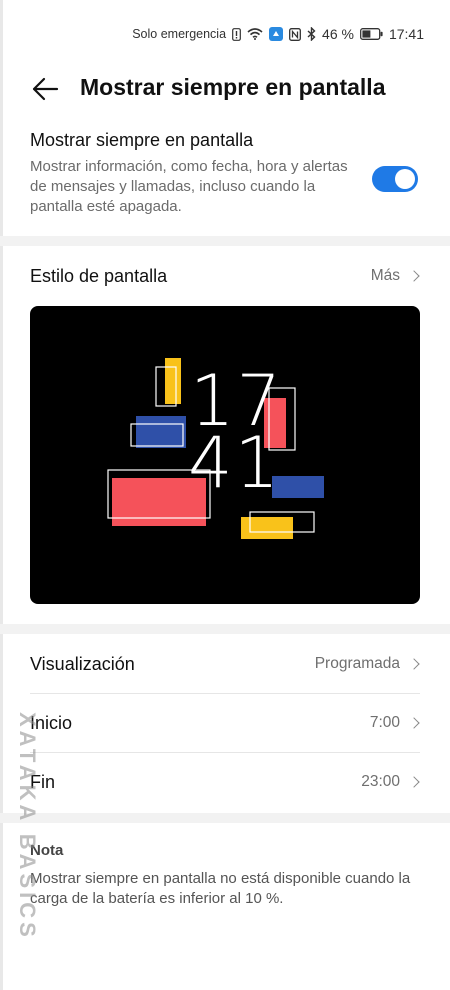 The width and height of the screenshot is (450, 990). Describe the element at coordinates (311, 34) in the screenshot. I see `bluetooth-icon` at that location.